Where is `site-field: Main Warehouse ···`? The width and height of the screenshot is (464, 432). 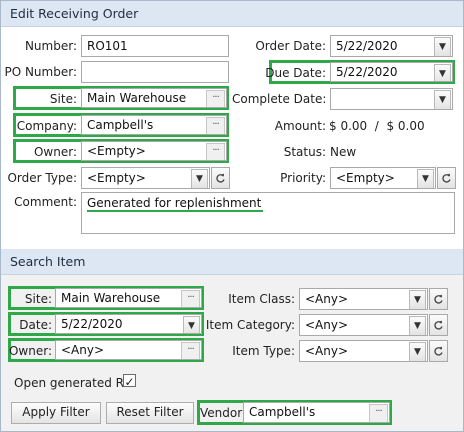
site-field: Main Warehouse ··· is located at coordinates (154, 98).